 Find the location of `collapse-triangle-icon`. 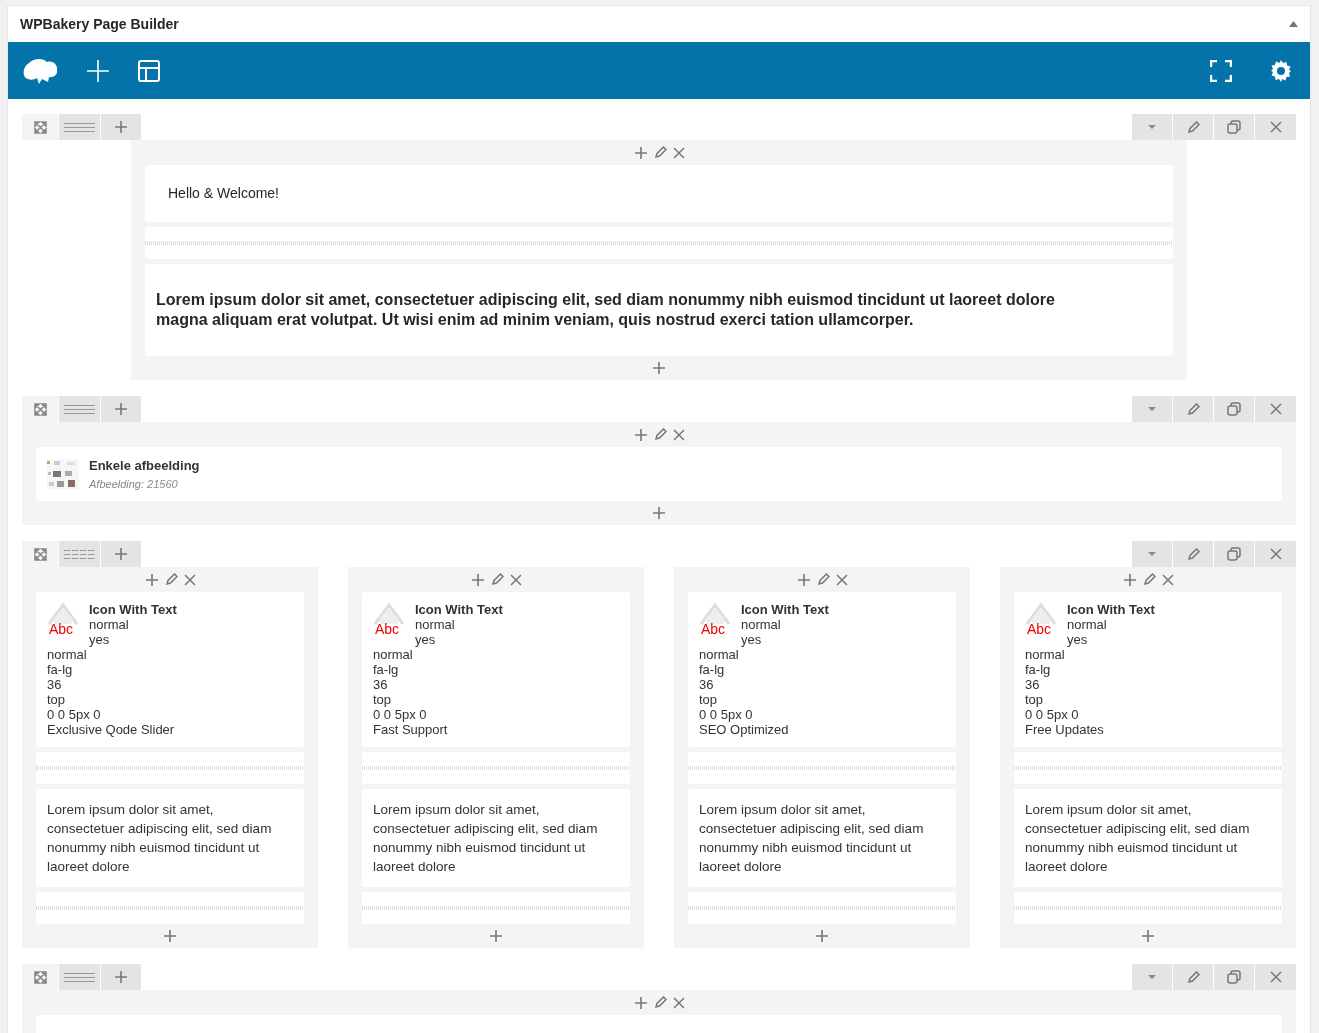

collapse-triangle-icon is located at coordinates (1293, 24).